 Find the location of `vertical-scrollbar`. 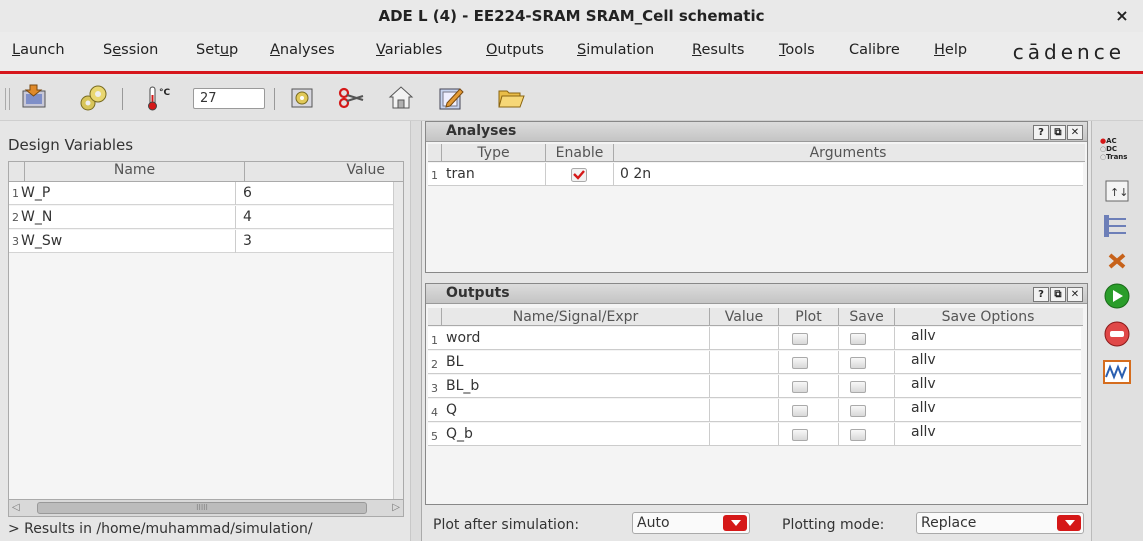

vertical-scrollbar is located at coordinates (398, 343).